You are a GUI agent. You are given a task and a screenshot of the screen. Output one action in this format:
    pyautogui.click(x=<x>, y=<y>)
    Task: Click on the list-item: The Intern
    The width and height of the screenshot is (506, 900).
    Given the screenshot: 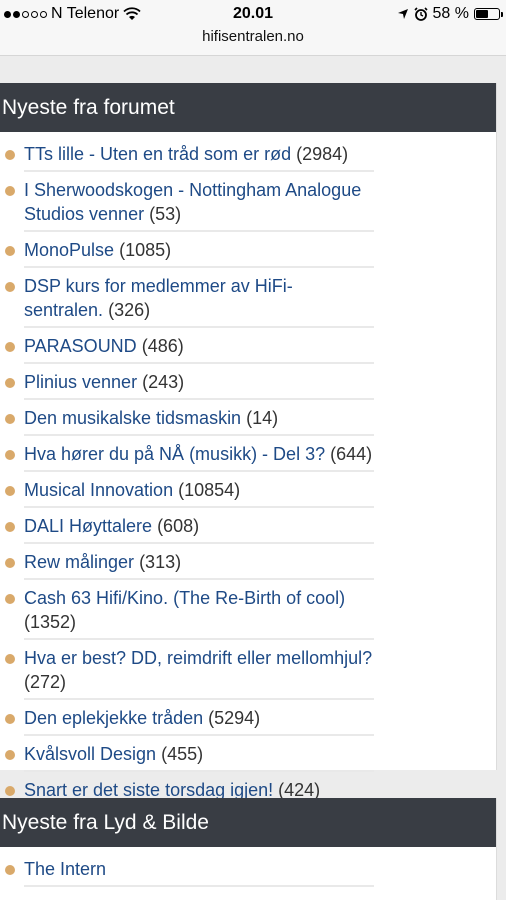 What is the action you would take?
    pyautogui.click(x=189, y=872)
    